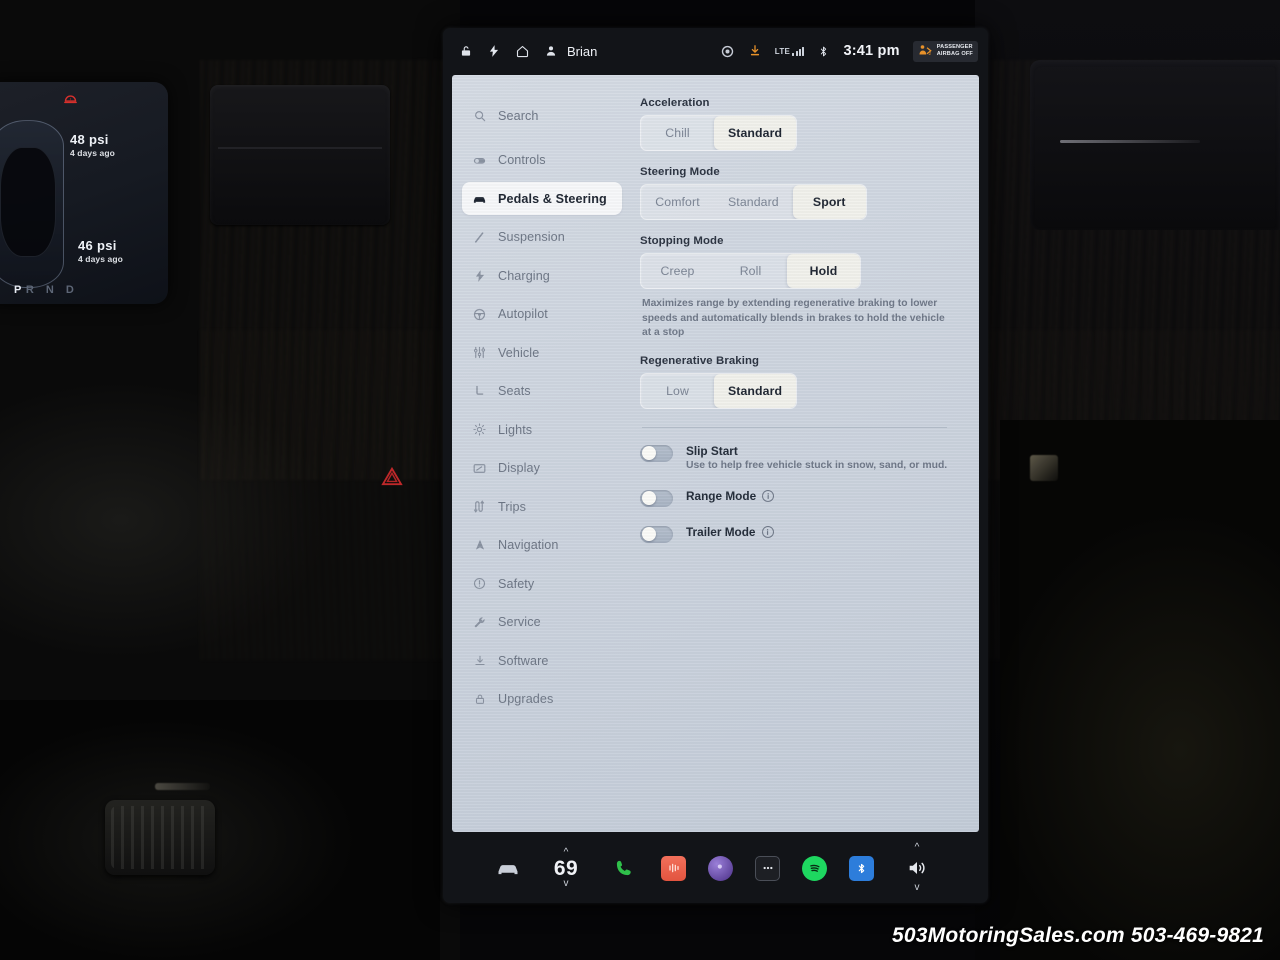  Describe the element at coordinates (512, 506) in the screenshot. I see `sidebar-item-label: Trips` at that location.